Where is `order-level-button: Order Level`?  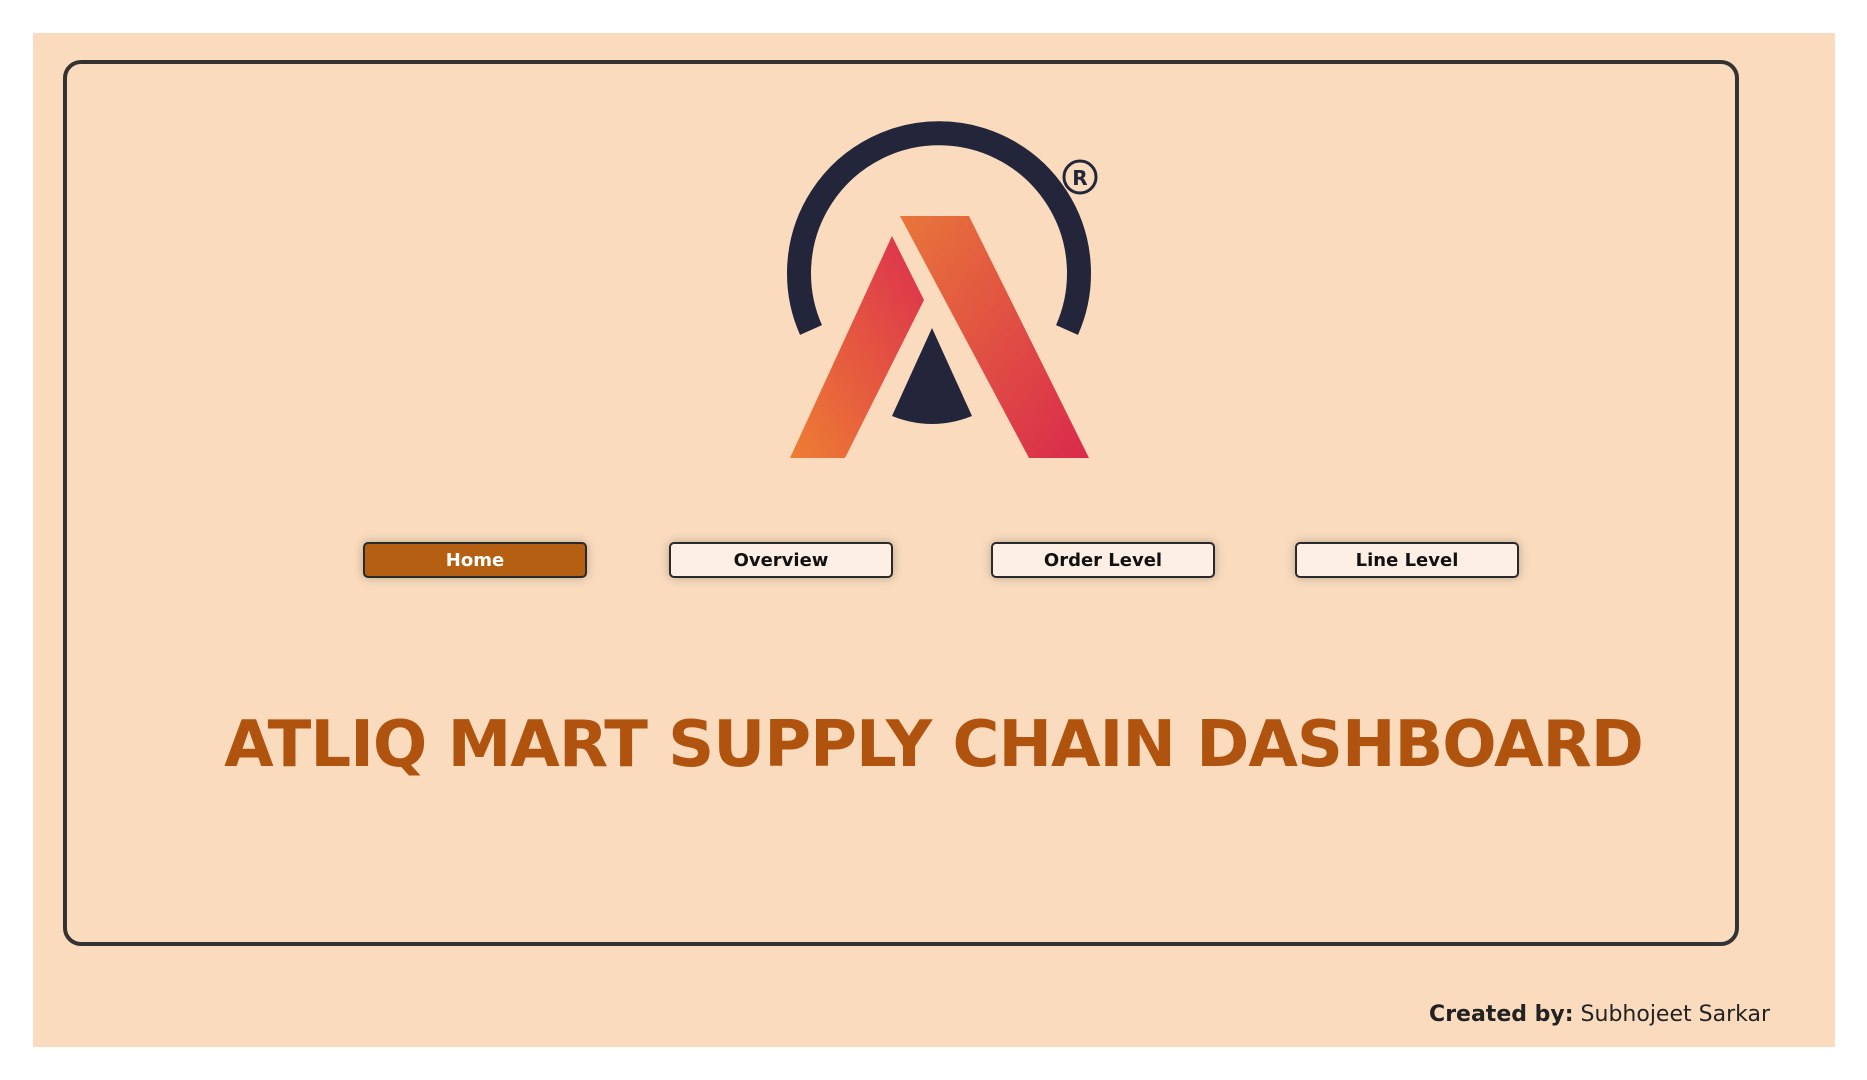 order-level-button: Order Level is located at coordinates (1103, 560).